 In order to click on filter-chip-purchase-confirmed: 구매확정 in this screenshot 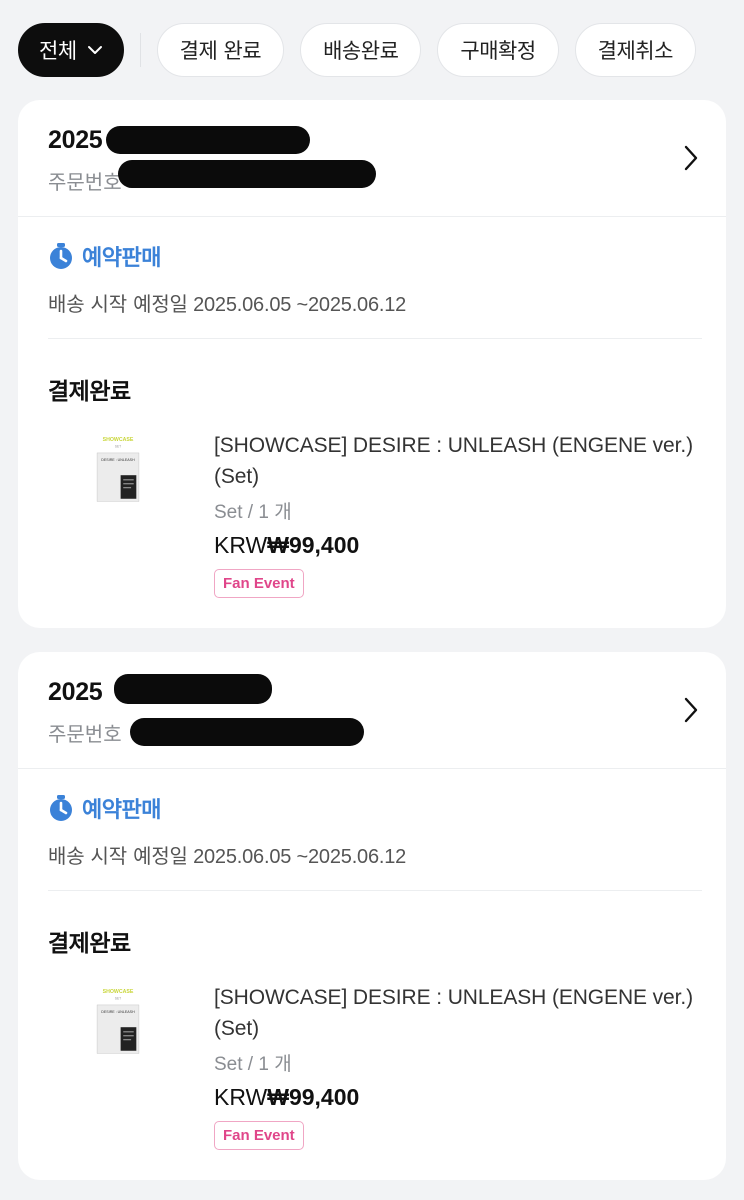, I will do `click(498, 50)`.